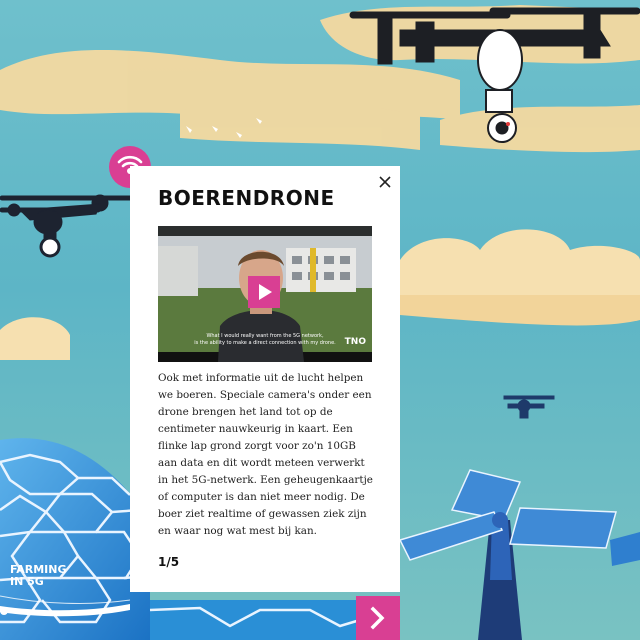  I want to click on video-logo: TNO, so click(355, 342).